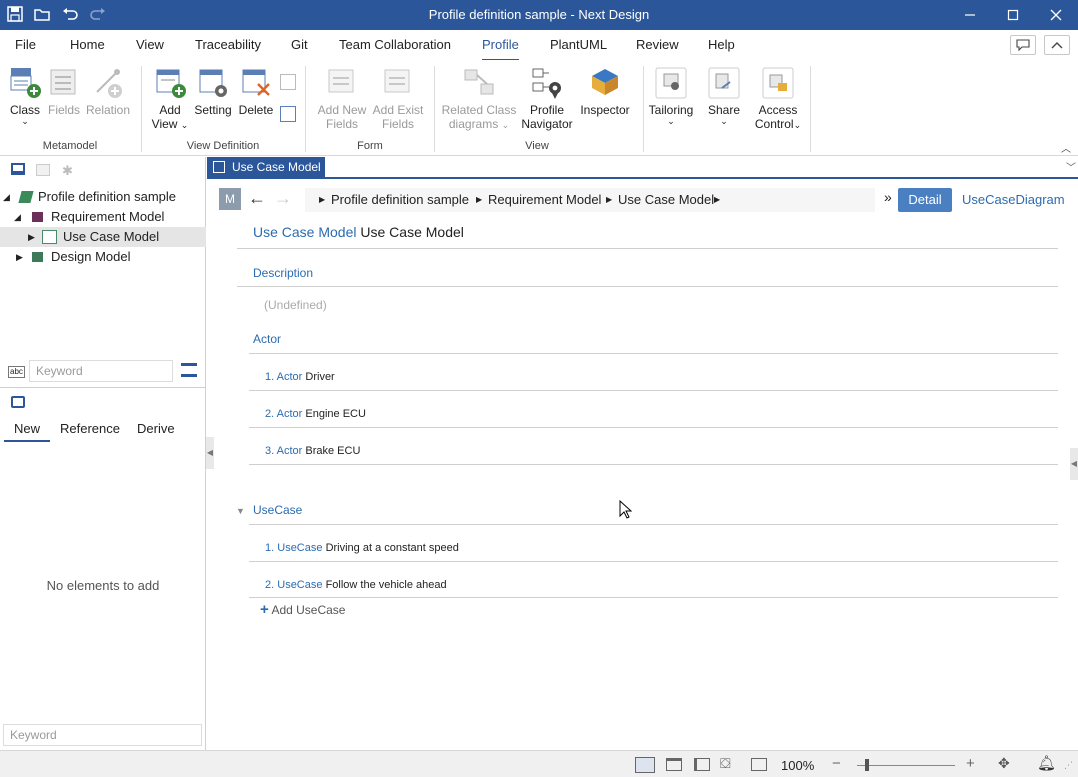 Image resolution: width=1078 pixels, height=777 pixels. I want to click on add-exist-fields-label: Add Exist, so click(398, 110).